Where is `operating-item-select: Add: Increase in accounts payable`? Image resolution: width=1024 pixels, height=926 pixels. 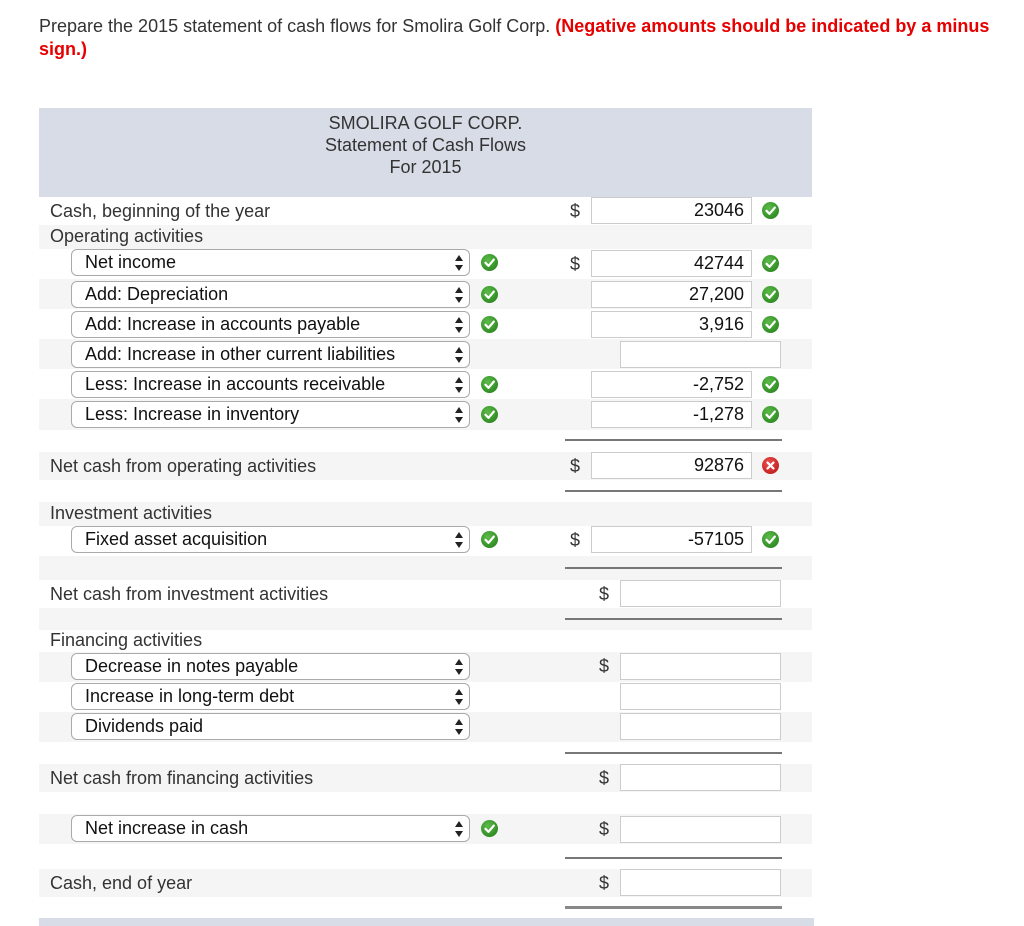
operating-item-select: Add: Increase in accounts payable is located at coordinates (270, 324).